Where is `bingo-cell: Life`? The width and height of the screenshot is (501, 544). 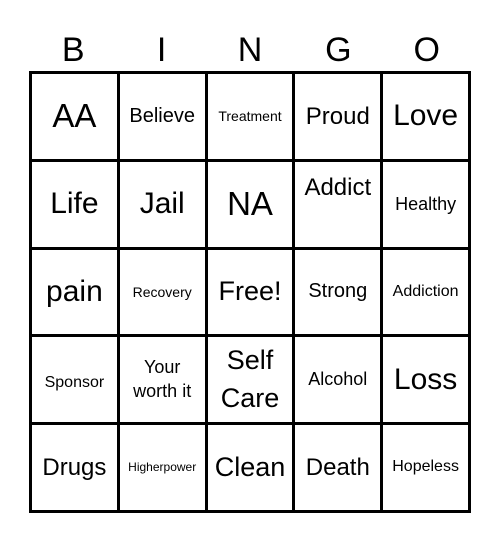 bingo-cell: Life is located at coordinates (76, 205).